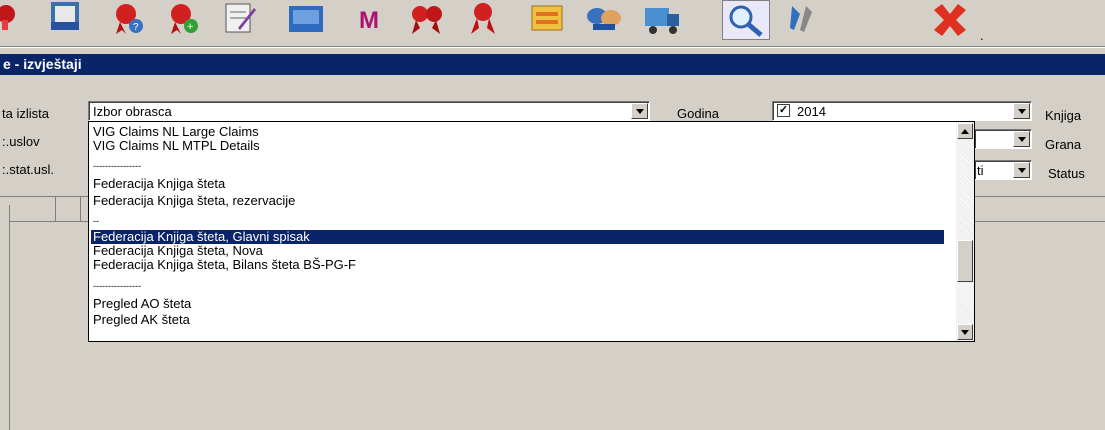  I want to click on list-item: Federacija Knjiga šteta, rezervacije, so click(517, 201).